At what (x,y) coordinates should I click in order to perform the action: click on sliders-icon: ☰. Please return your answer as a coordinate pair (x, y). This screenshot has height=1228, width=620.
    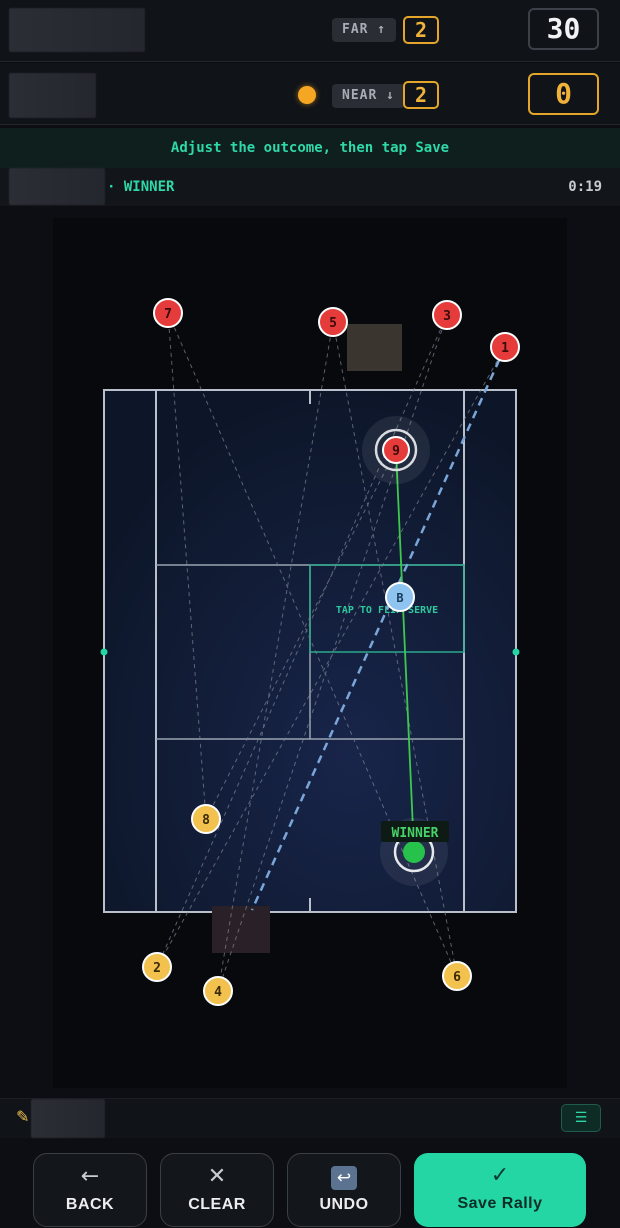
    Looking at the image, I should click on (581, 1118).